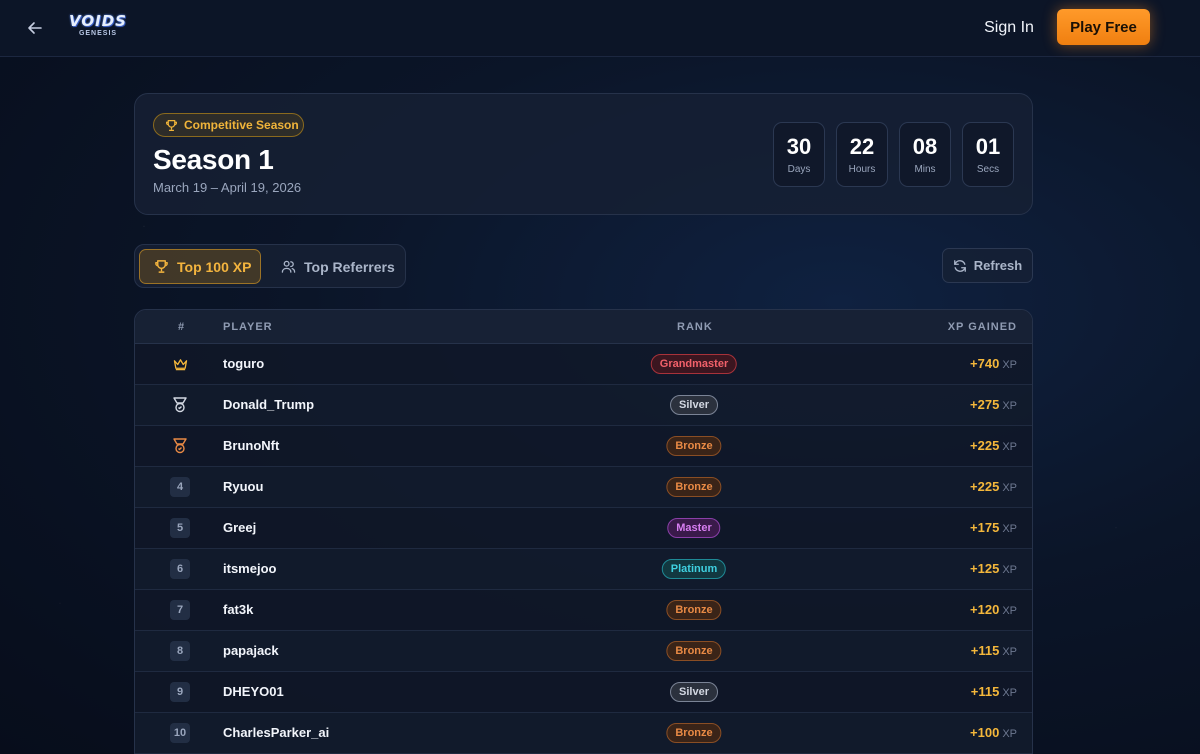 This screenshot has width=1200, height=754. I want to click on rank-number: 6, so click(180, 569).